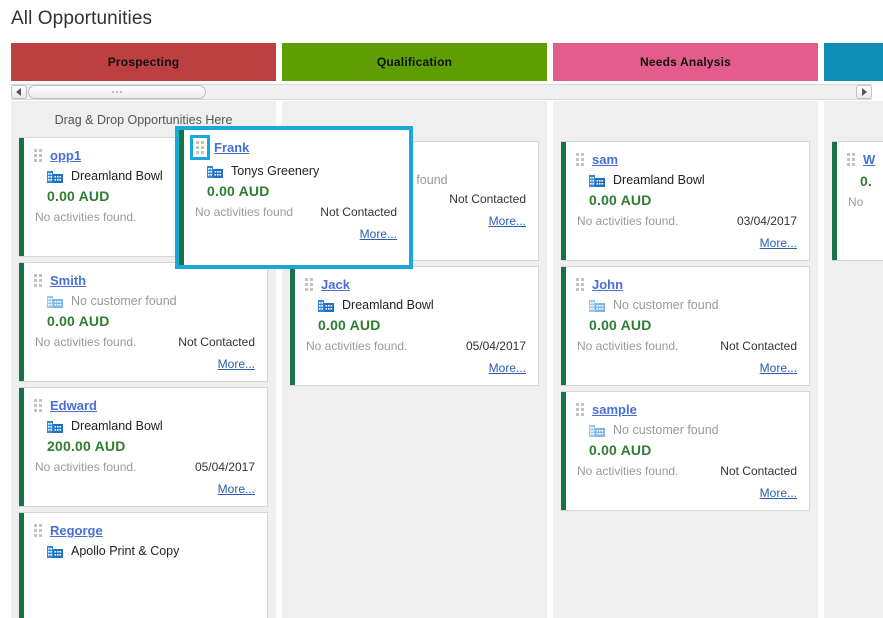 The height and width of the screenshot is (618, 883). Describe the element at coordinates (73, 405) in the screenshot. I see `opportunity-link: Edward` at that location.